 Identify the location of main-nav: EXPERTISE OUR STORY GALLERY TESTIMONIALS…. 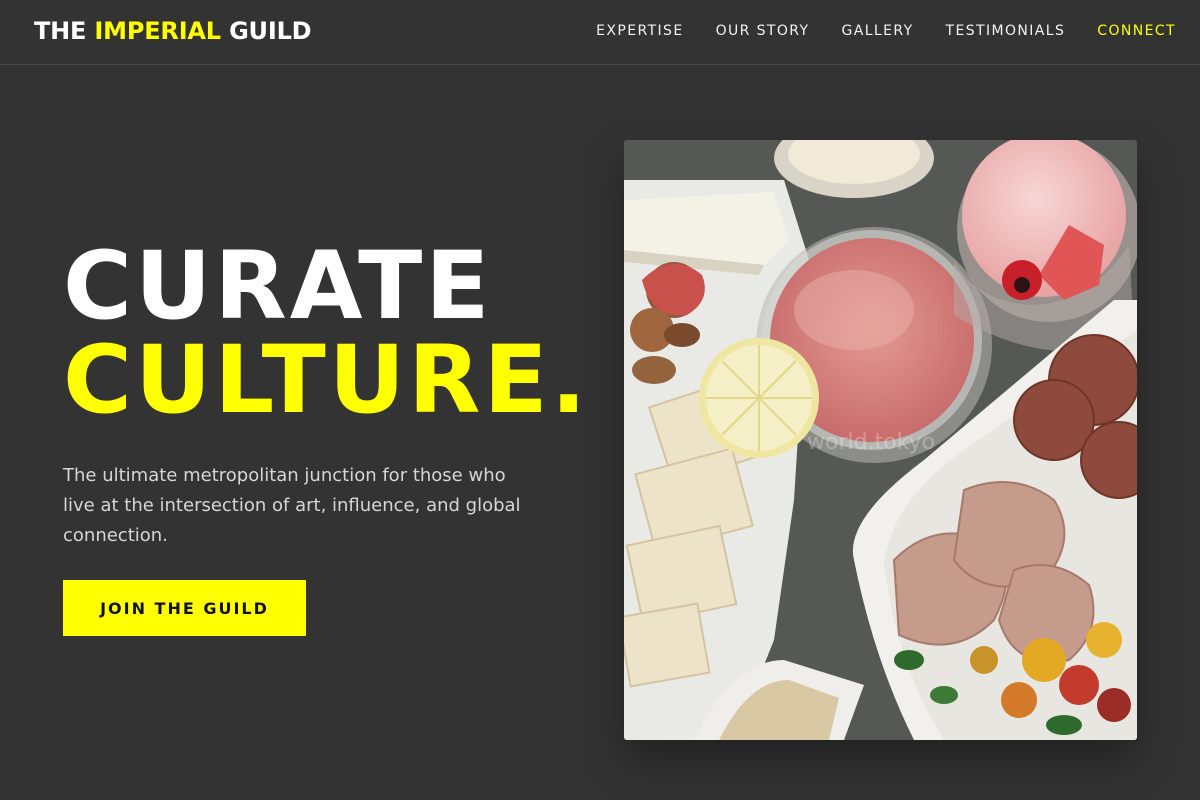
(870, 31).